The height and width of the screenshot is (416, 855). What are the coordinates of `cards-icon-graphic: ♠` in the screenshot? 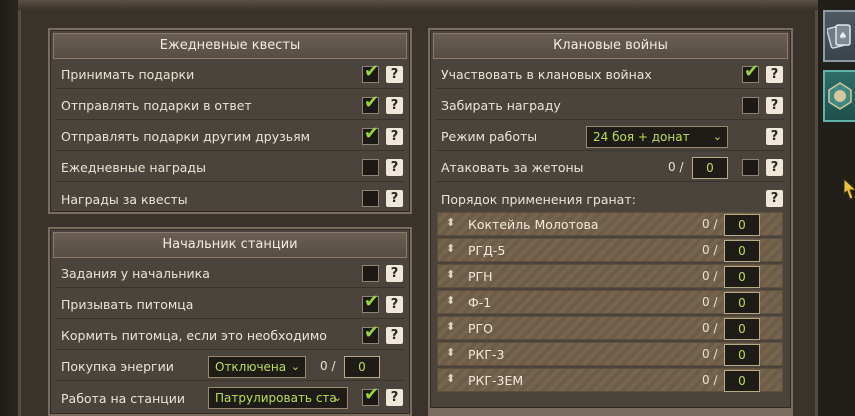 It's located at (838, 36).